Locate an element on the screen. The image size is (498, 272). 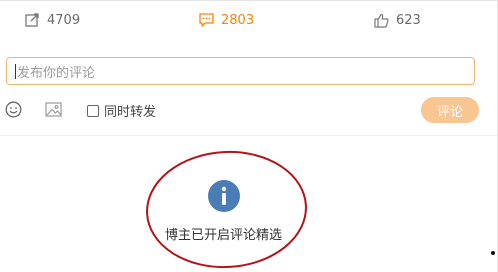
top-border is located at coordinates (249, 0).